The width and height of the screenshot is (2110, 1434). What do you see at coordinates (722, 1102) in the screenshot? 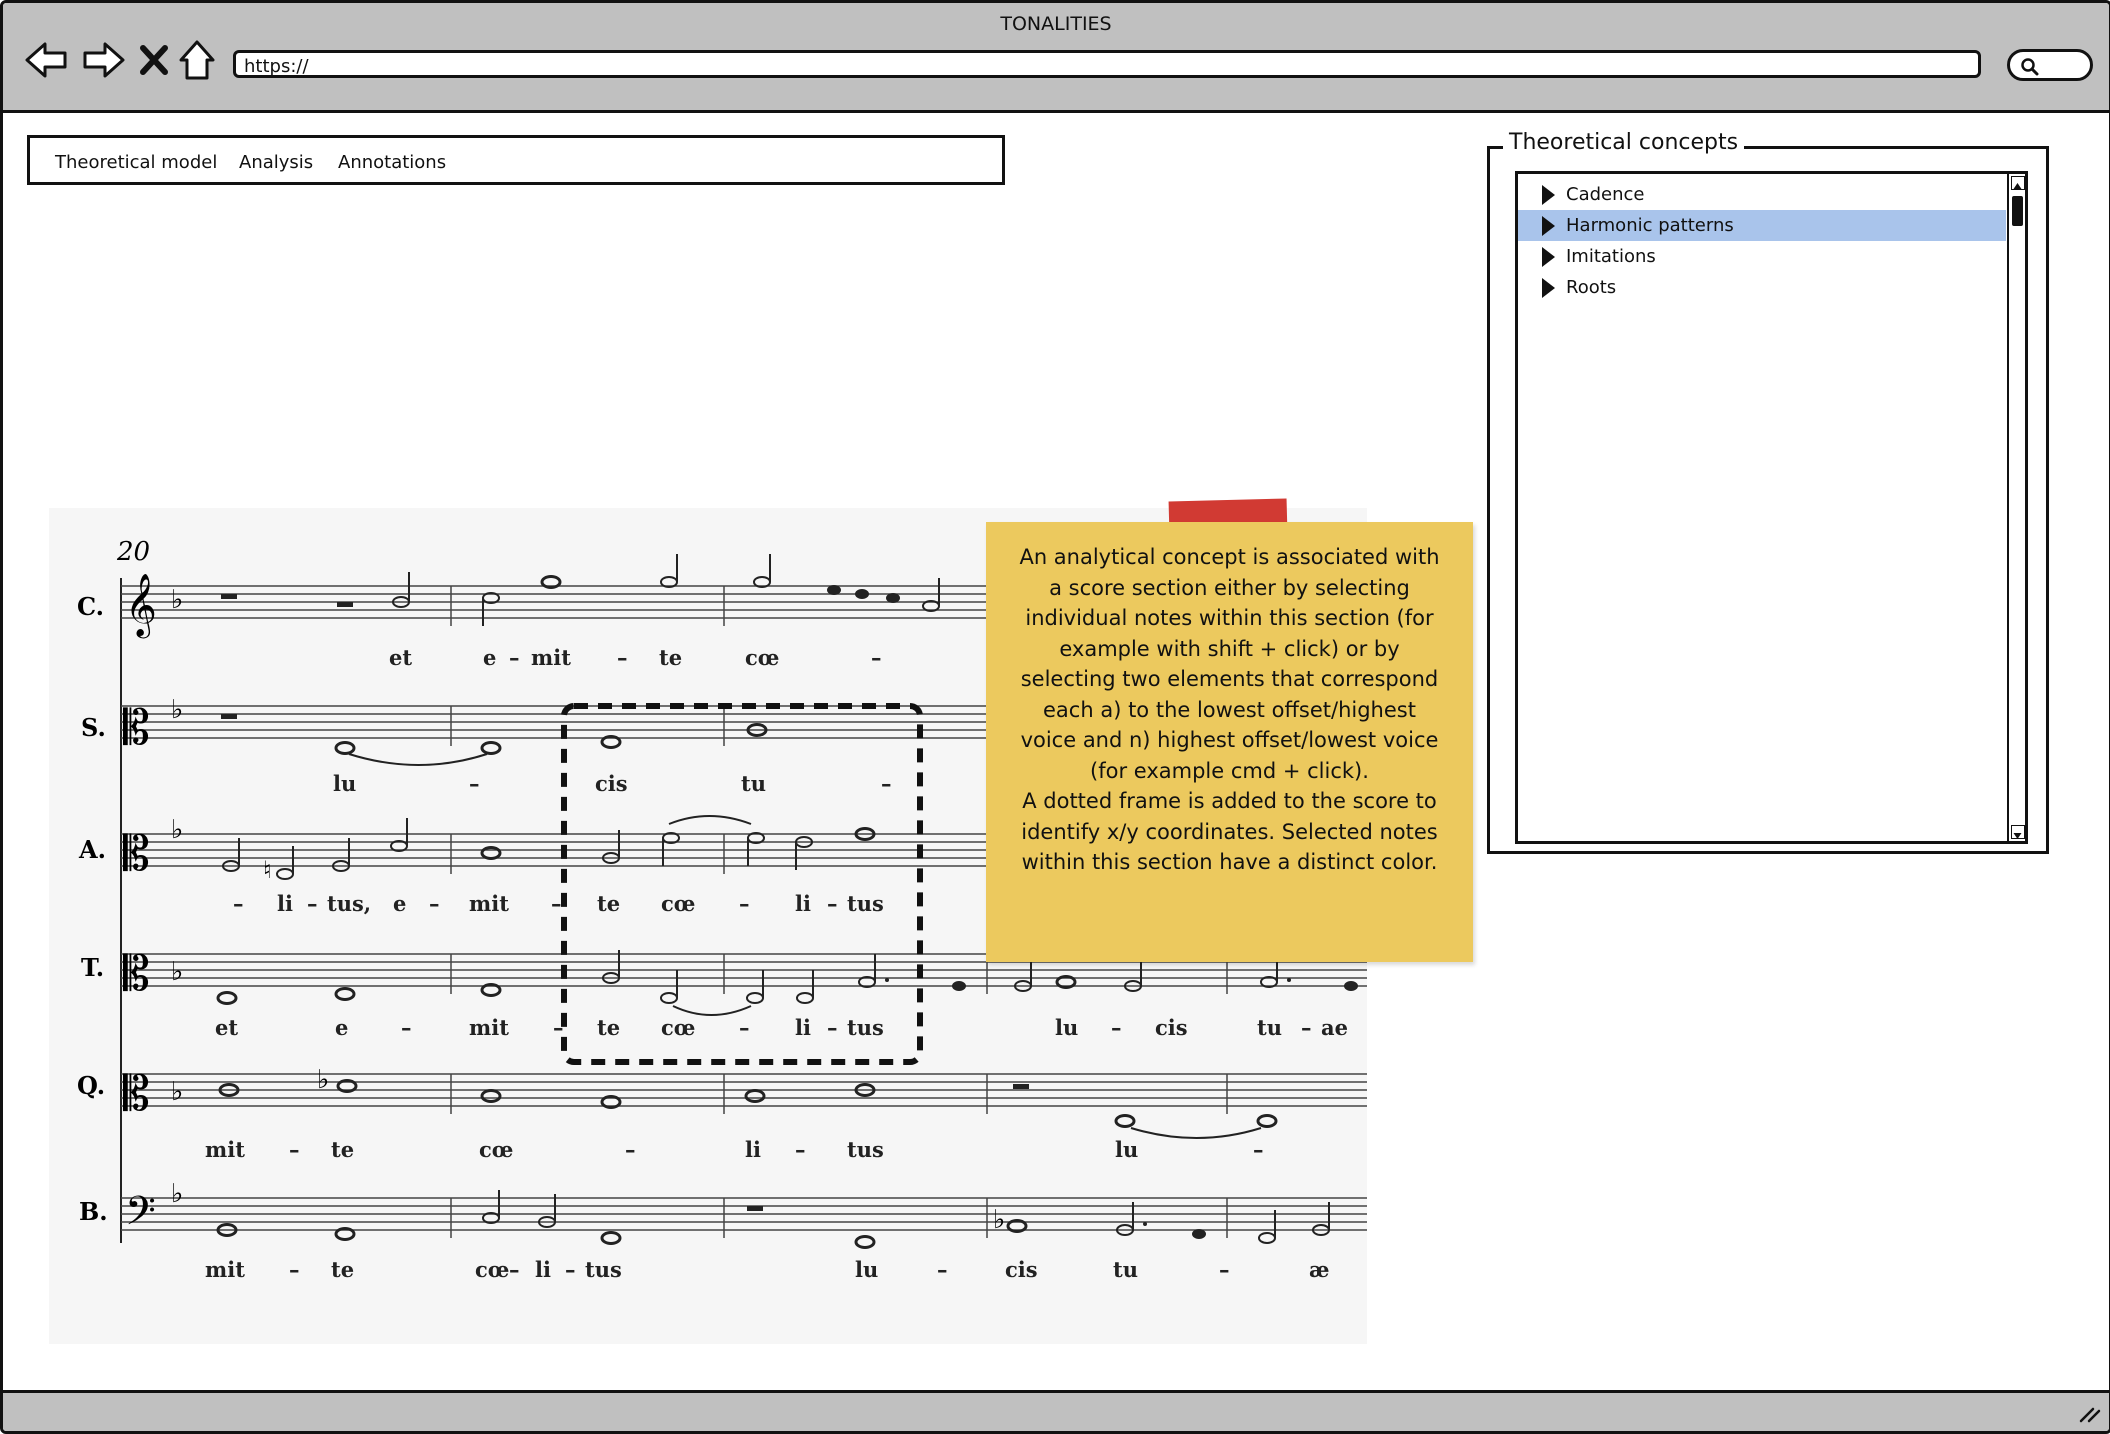
I see `staff-q: Q. 𝄡 ♭ ♭` at bounding box center [722, 1102].